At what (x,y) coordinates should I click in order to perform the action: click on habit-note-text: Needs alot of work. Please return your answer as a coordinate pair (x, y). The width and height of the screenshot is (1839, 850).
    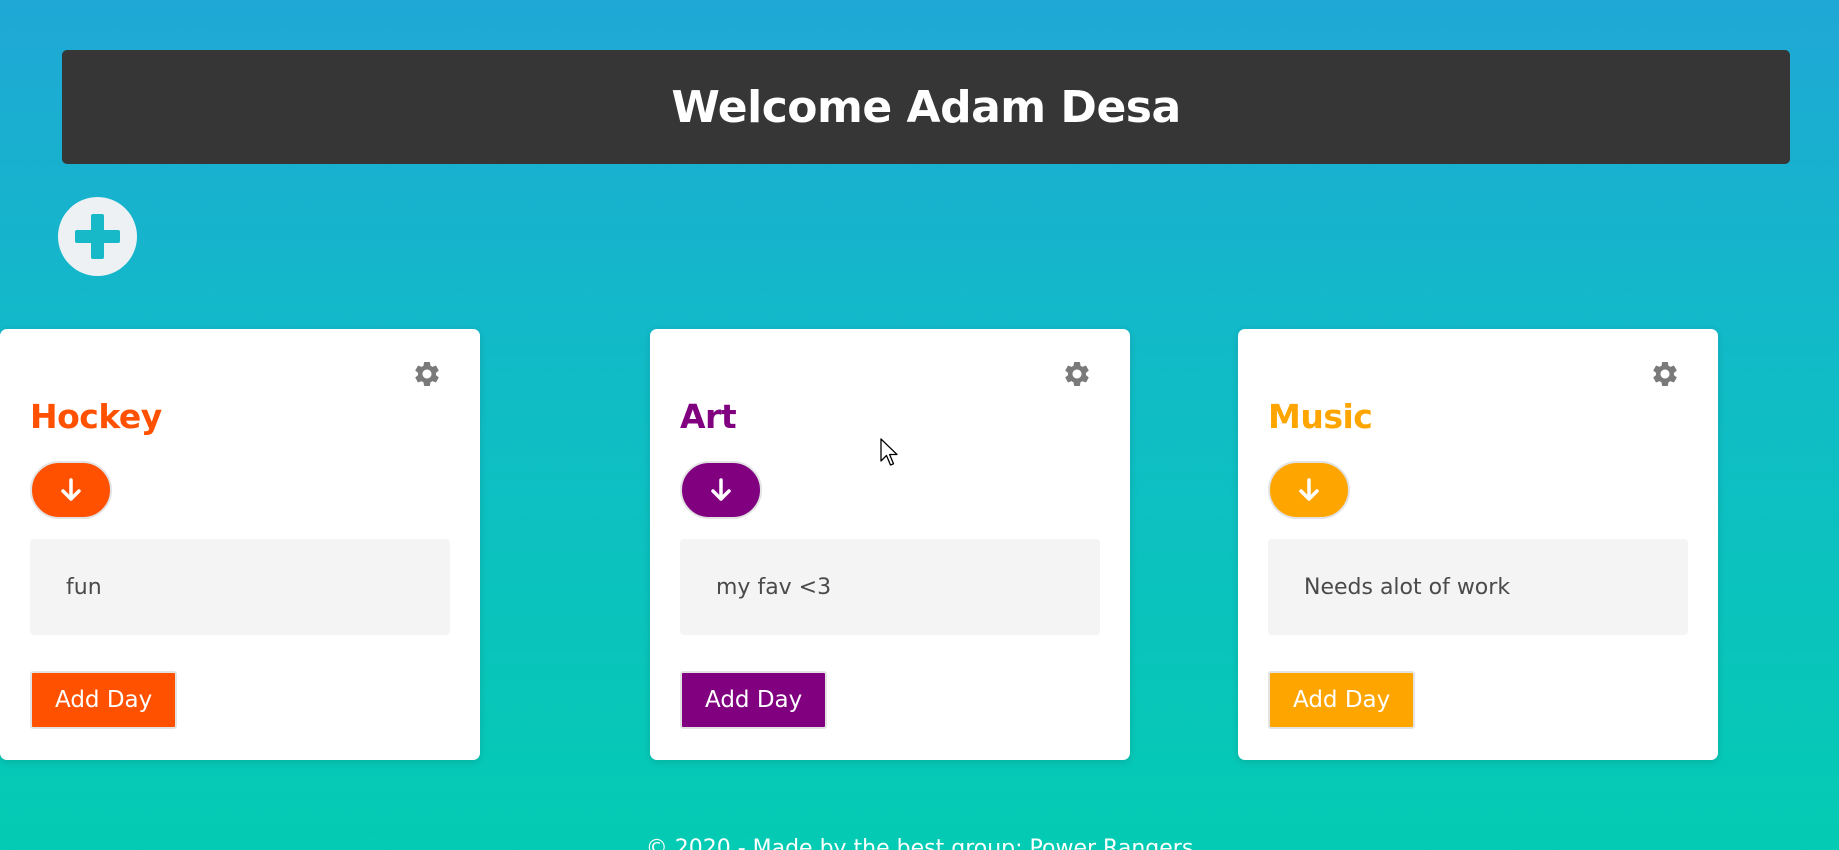
    Looking at the image, I should click on (1407, 587).